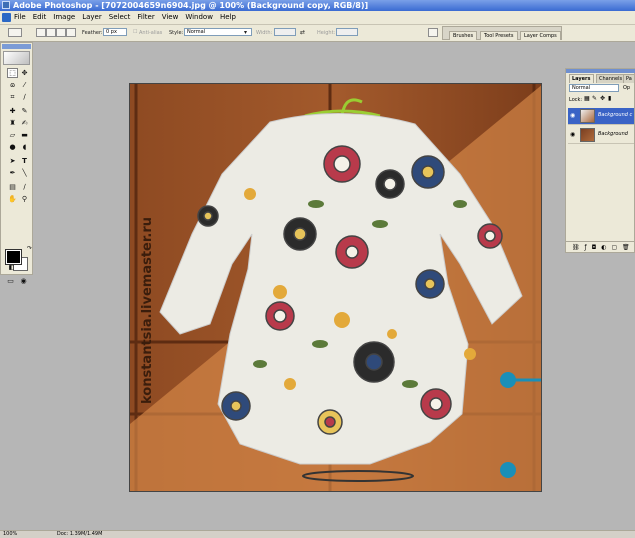 The height and width of the screenshot is (538, 635). I want to click on tab-tool-presets: Tool Presets, so click(499, 35).